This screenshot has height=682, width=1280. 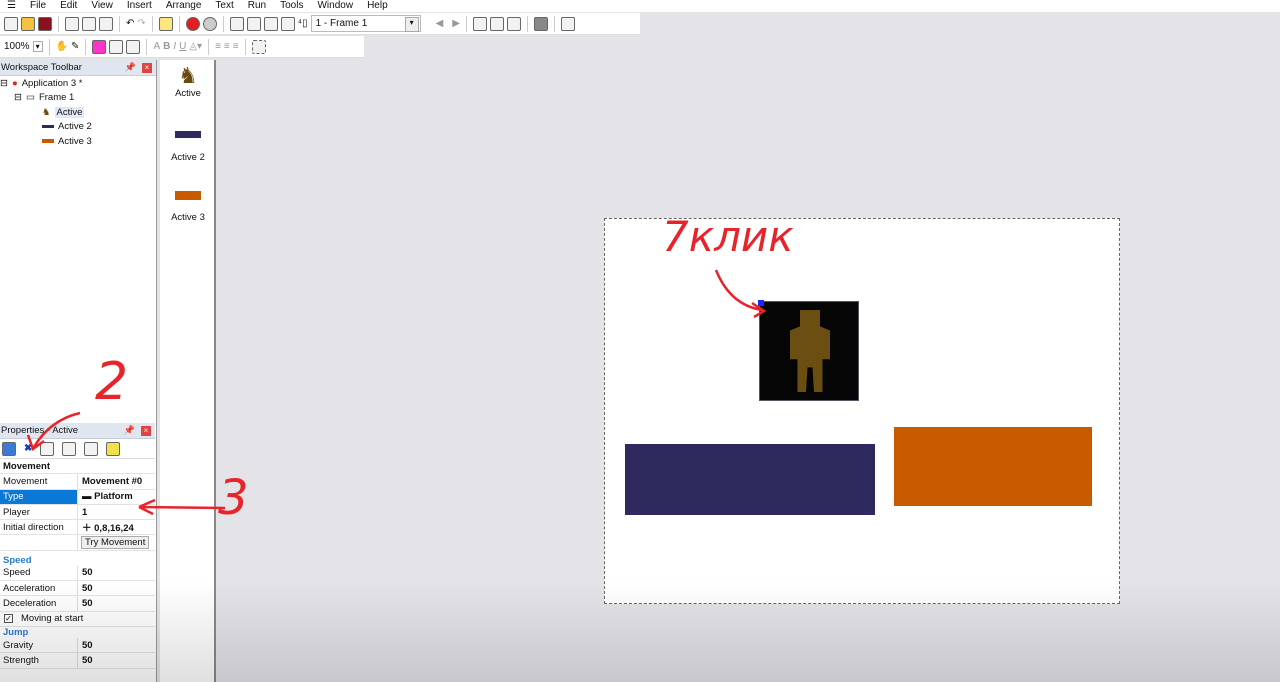 What do you see at coordinates (11, 6) in the screenshot?
I see `app-menu-icon: ☰` at bounding box center [11, 6].